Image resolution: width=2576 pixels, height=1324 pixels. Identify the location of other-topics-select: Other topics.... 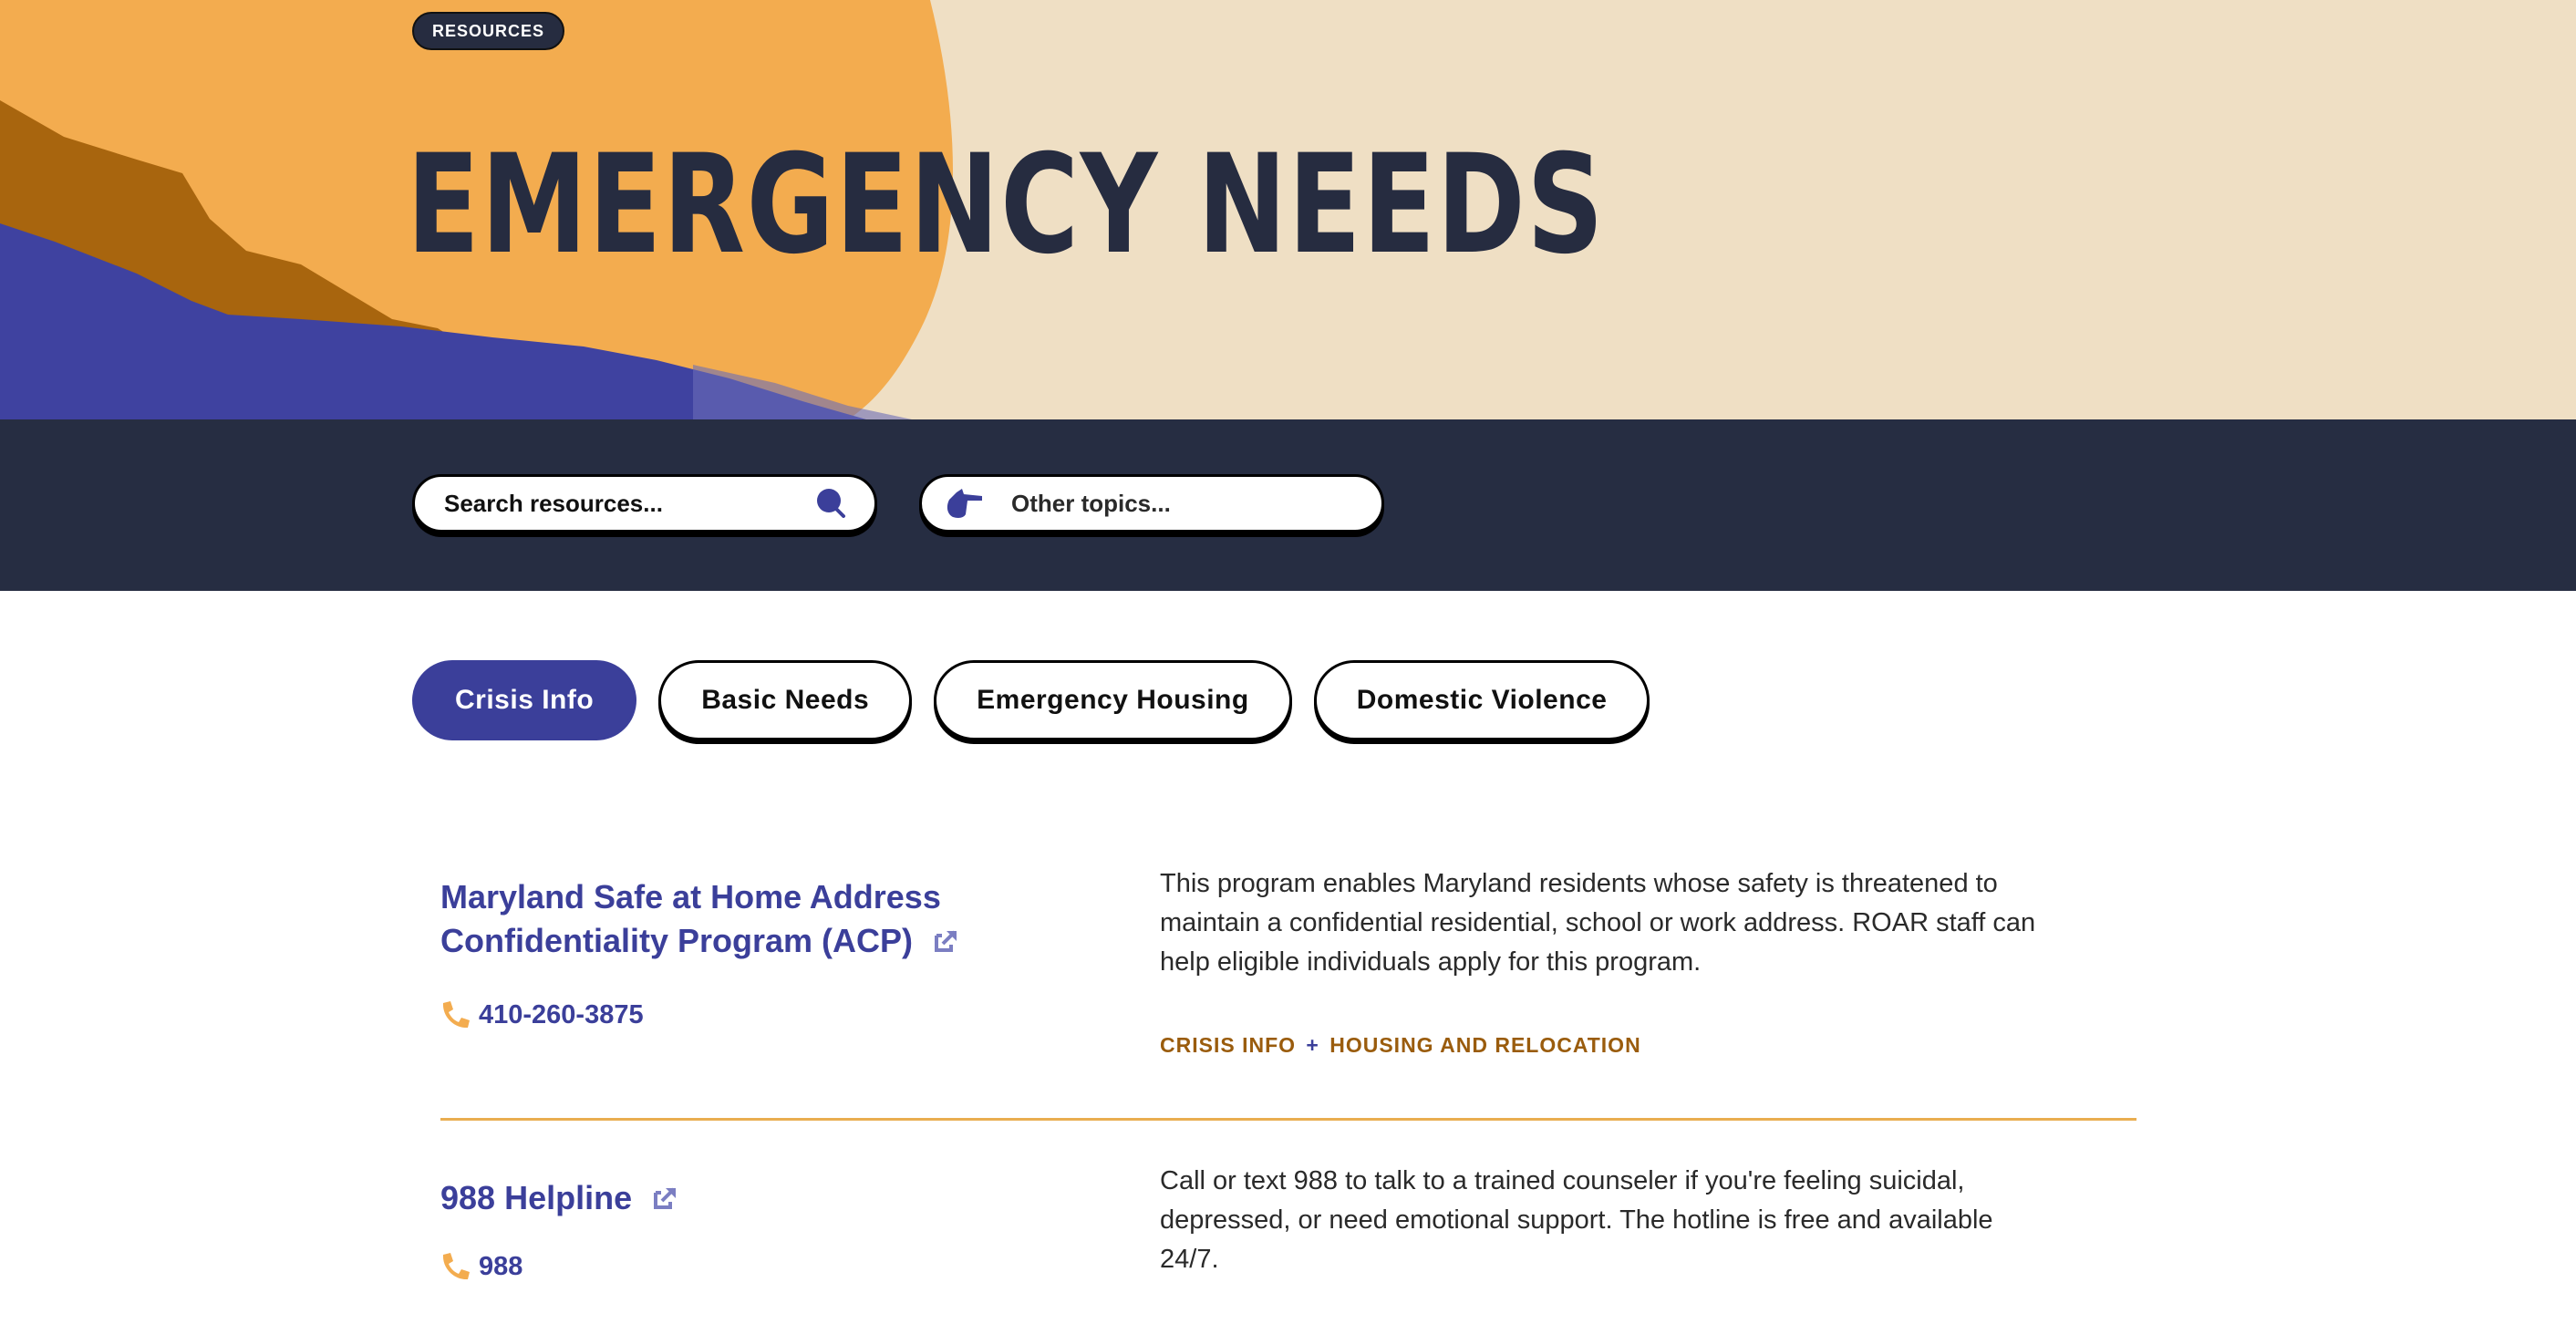
(1151, 503).